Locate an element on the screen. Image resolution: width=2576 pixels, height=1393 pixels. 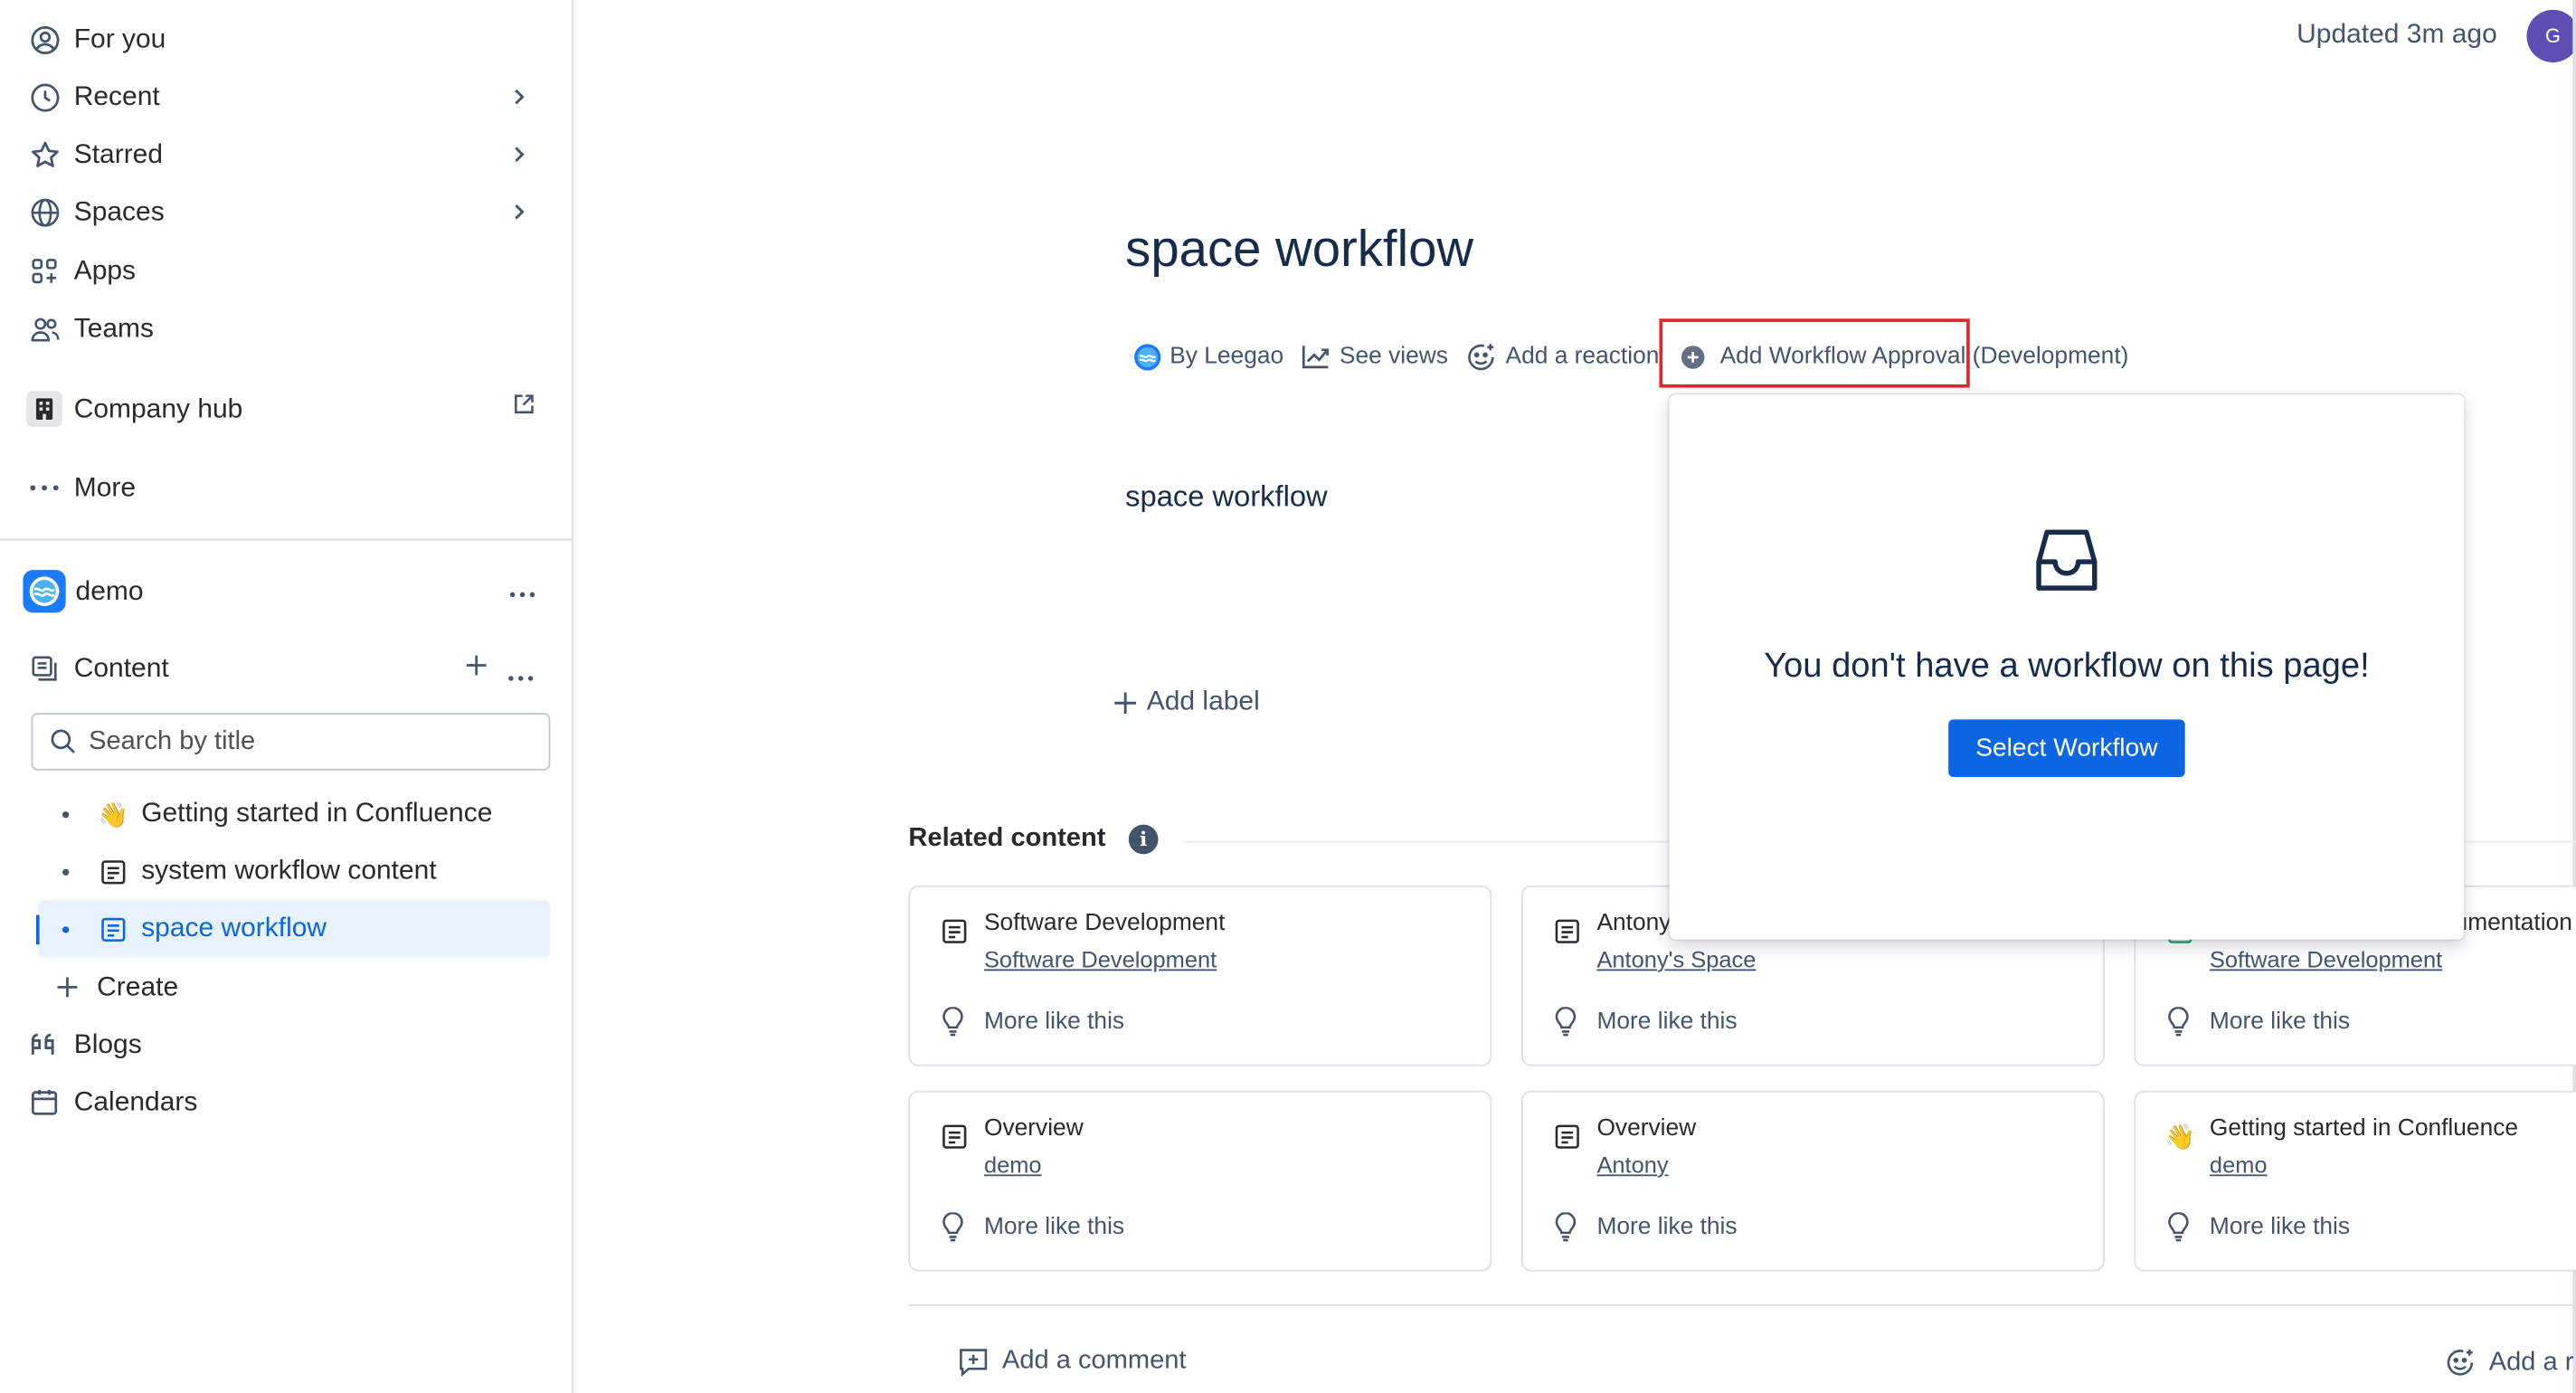
nav-label: For you is located at coordinates (120, 39).